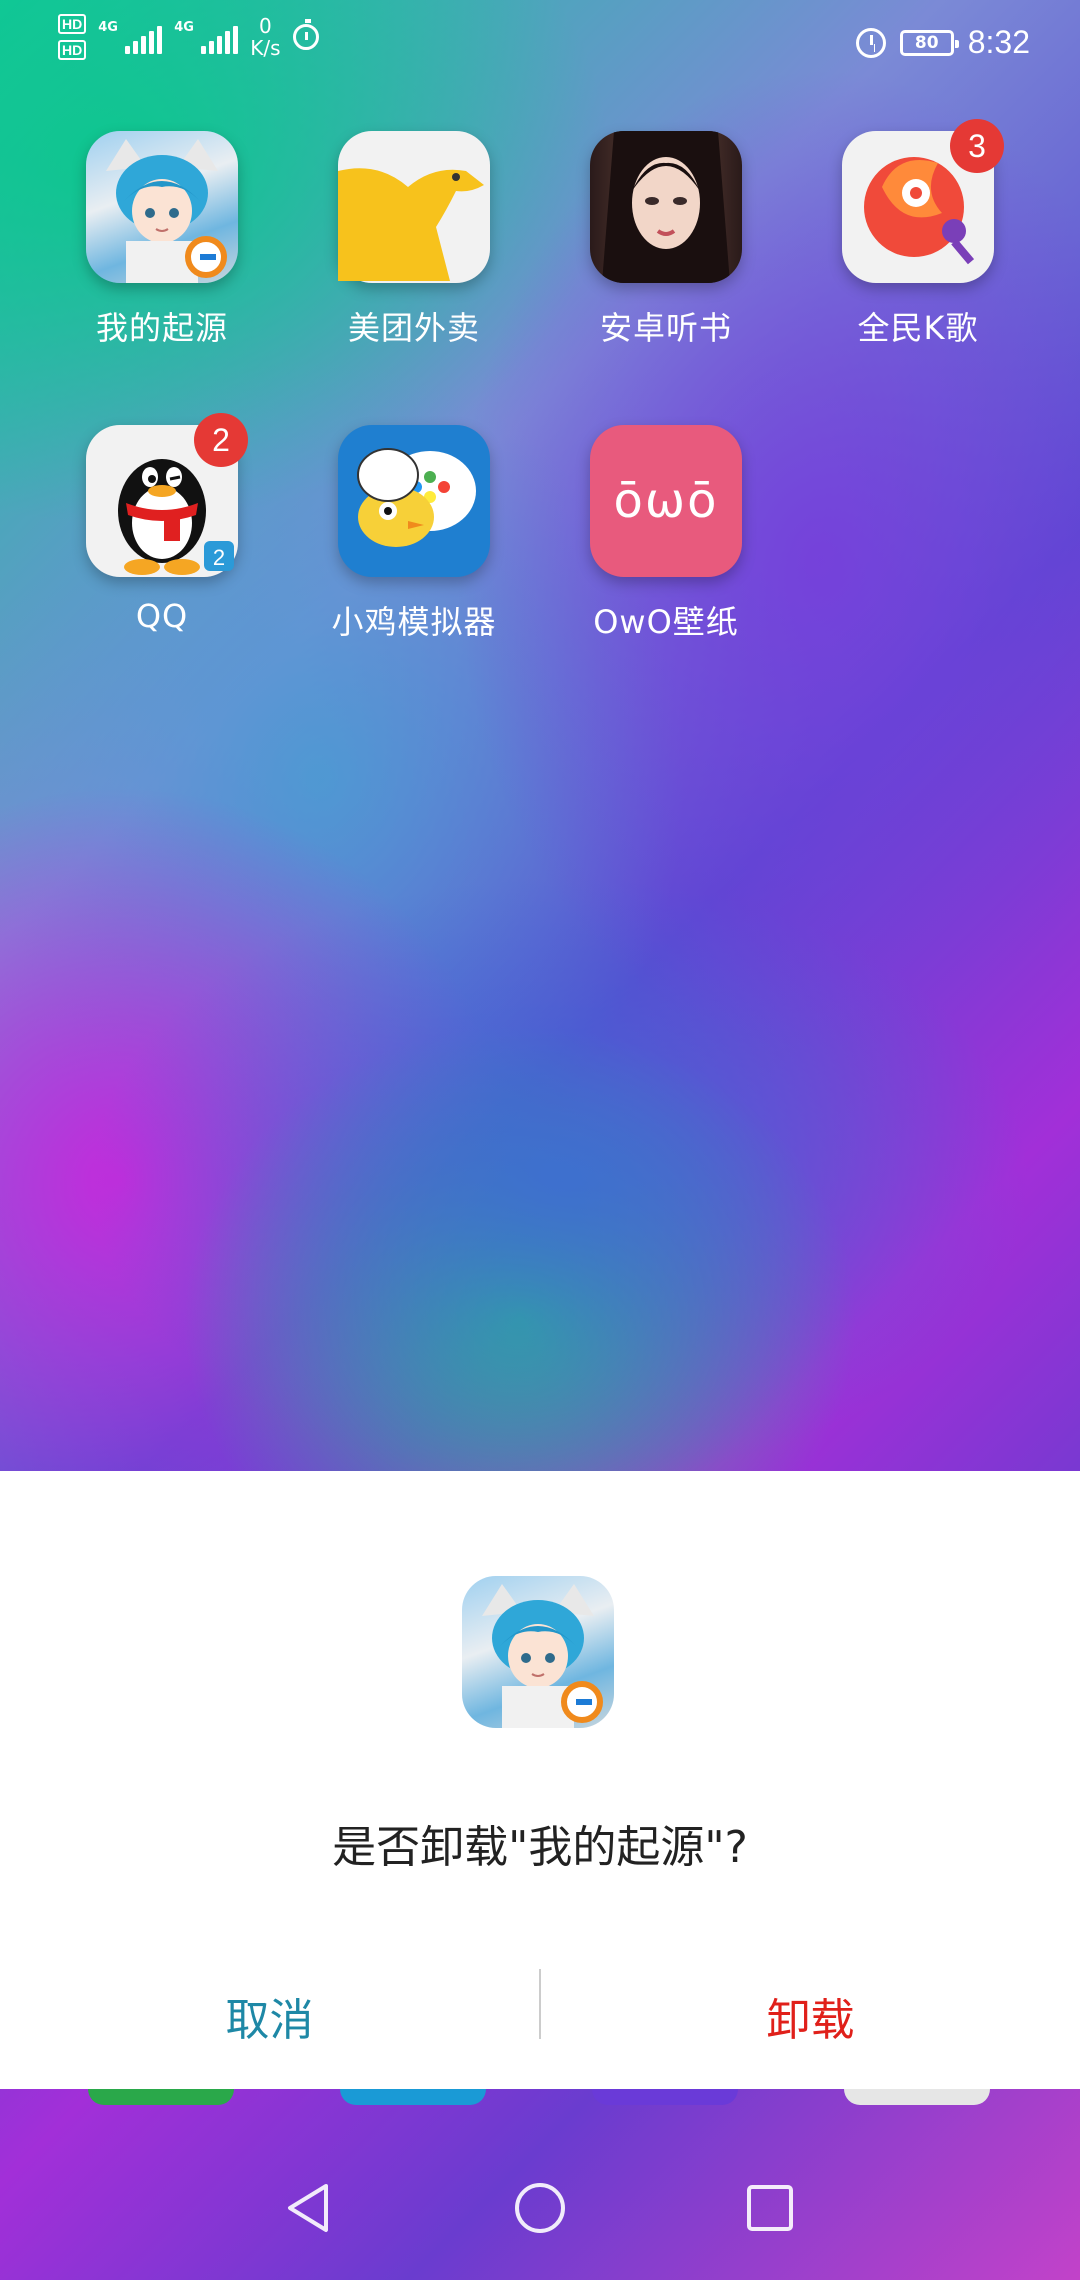 The height and width of the screenshot is (2280, 1080). I want to click on app-label: 安卓听书, so click(665, 328).